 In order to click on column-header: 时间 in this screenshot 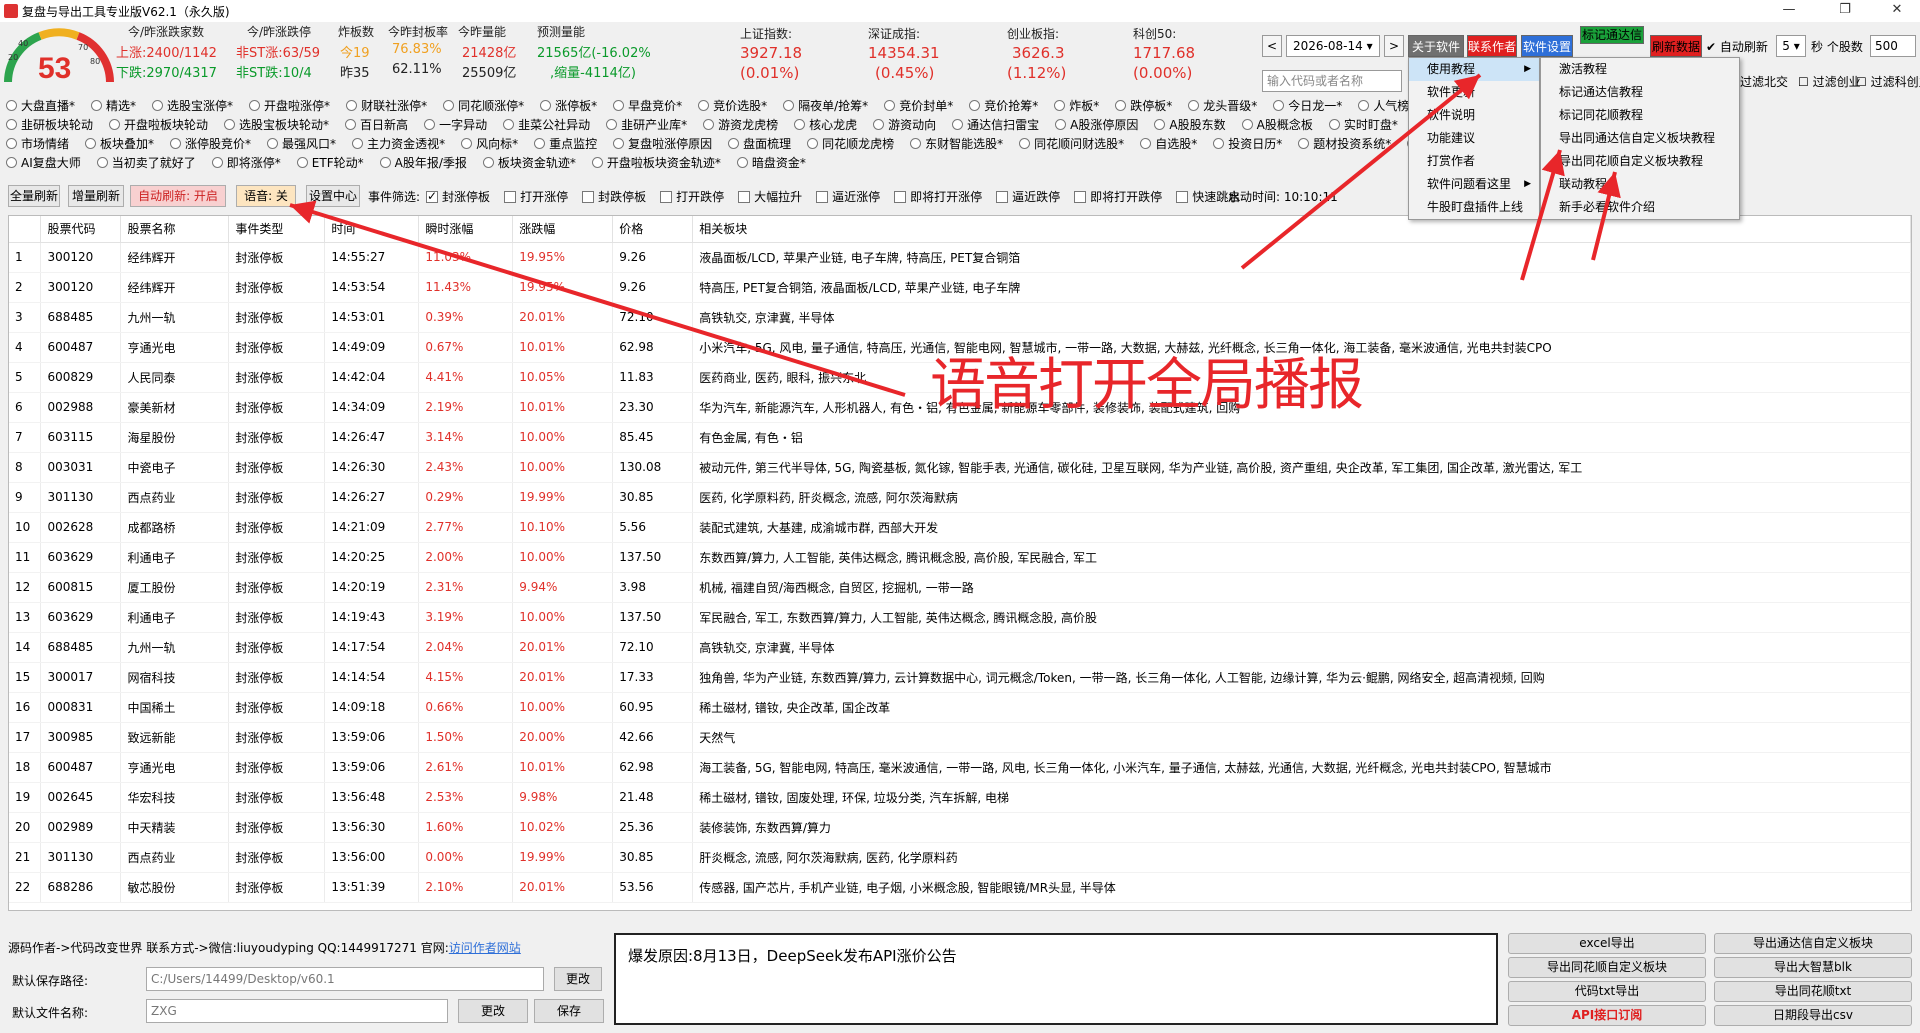, I will do `click(372, 229)`.